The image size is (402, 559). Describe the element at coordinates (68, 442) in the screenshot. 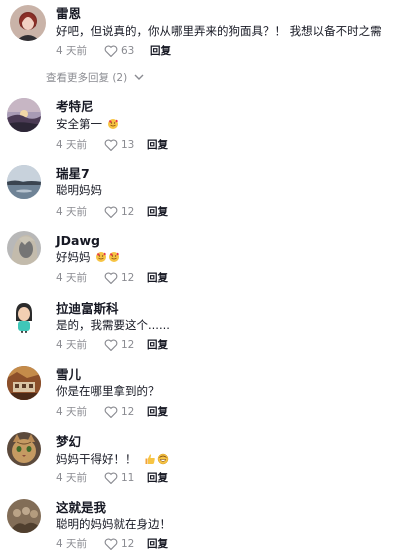

I see `comment-username: 梦幻` at that location.